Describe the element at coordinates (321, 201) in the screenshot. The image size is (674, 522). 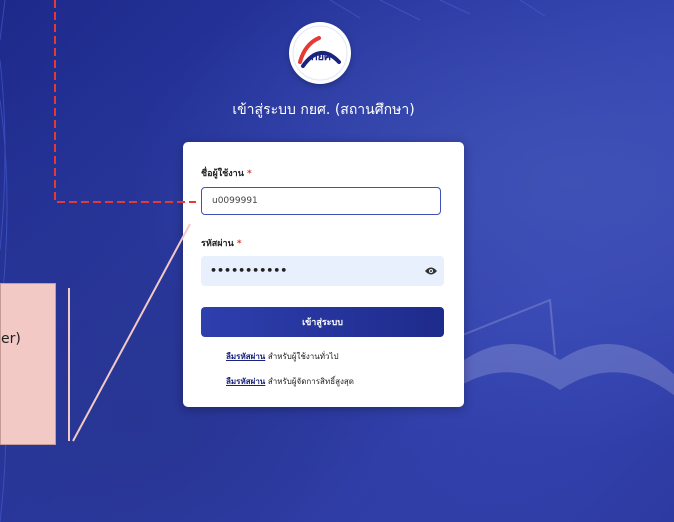
I see `username-input` at that location.